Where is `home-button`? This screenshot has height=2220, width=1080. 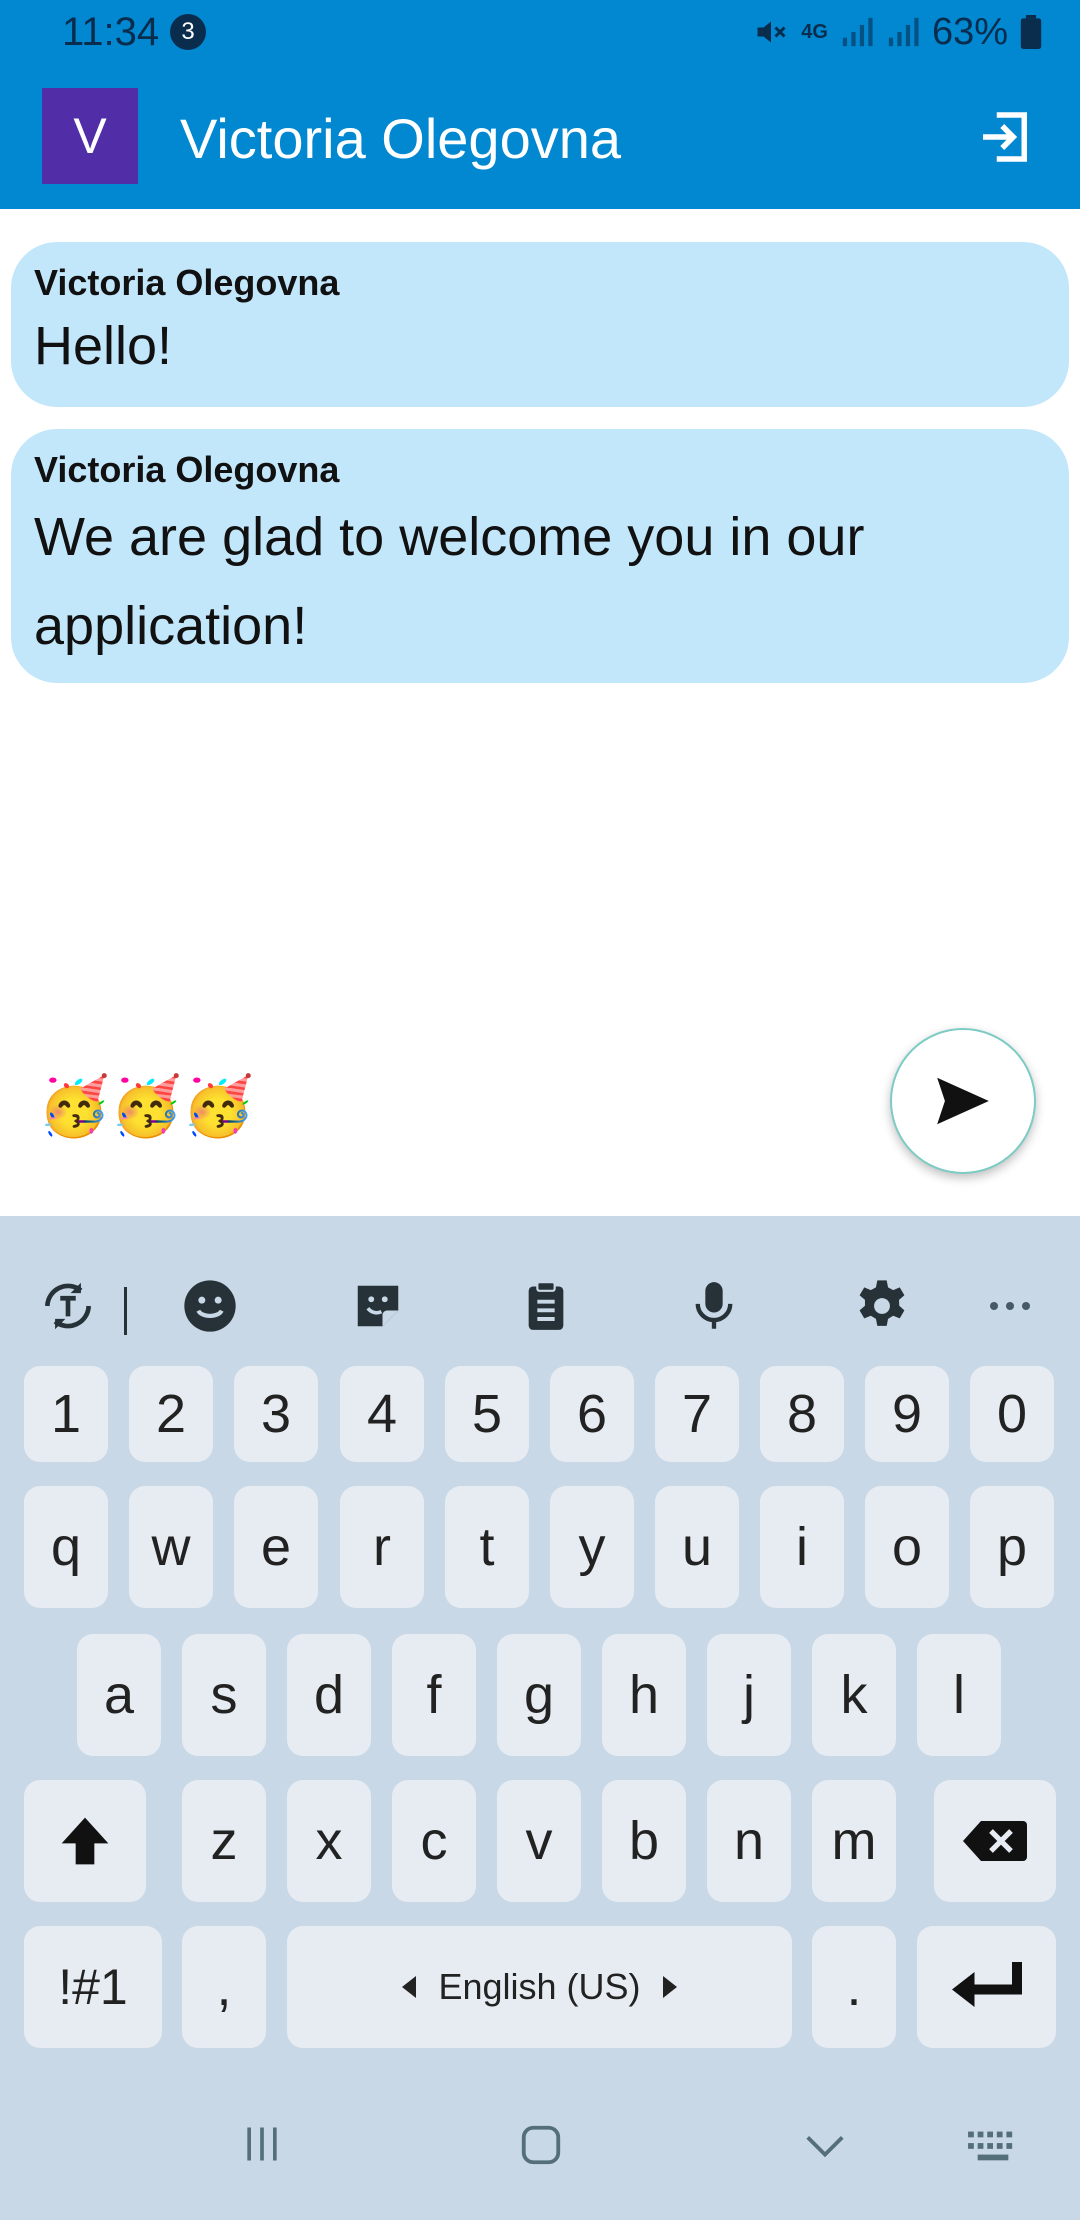
home-button is located at coordinates (541, 2147).